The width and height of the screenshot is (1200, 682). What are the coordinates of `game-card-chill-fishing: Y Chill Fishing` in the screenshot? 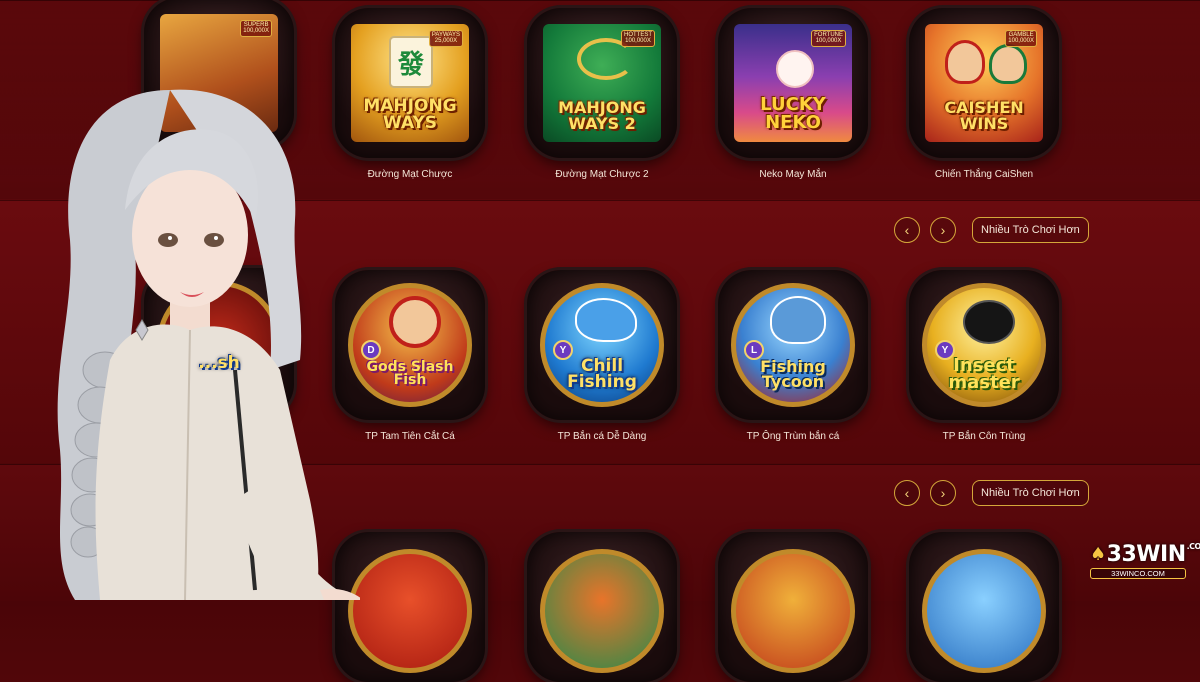 It's located at (602, 345).